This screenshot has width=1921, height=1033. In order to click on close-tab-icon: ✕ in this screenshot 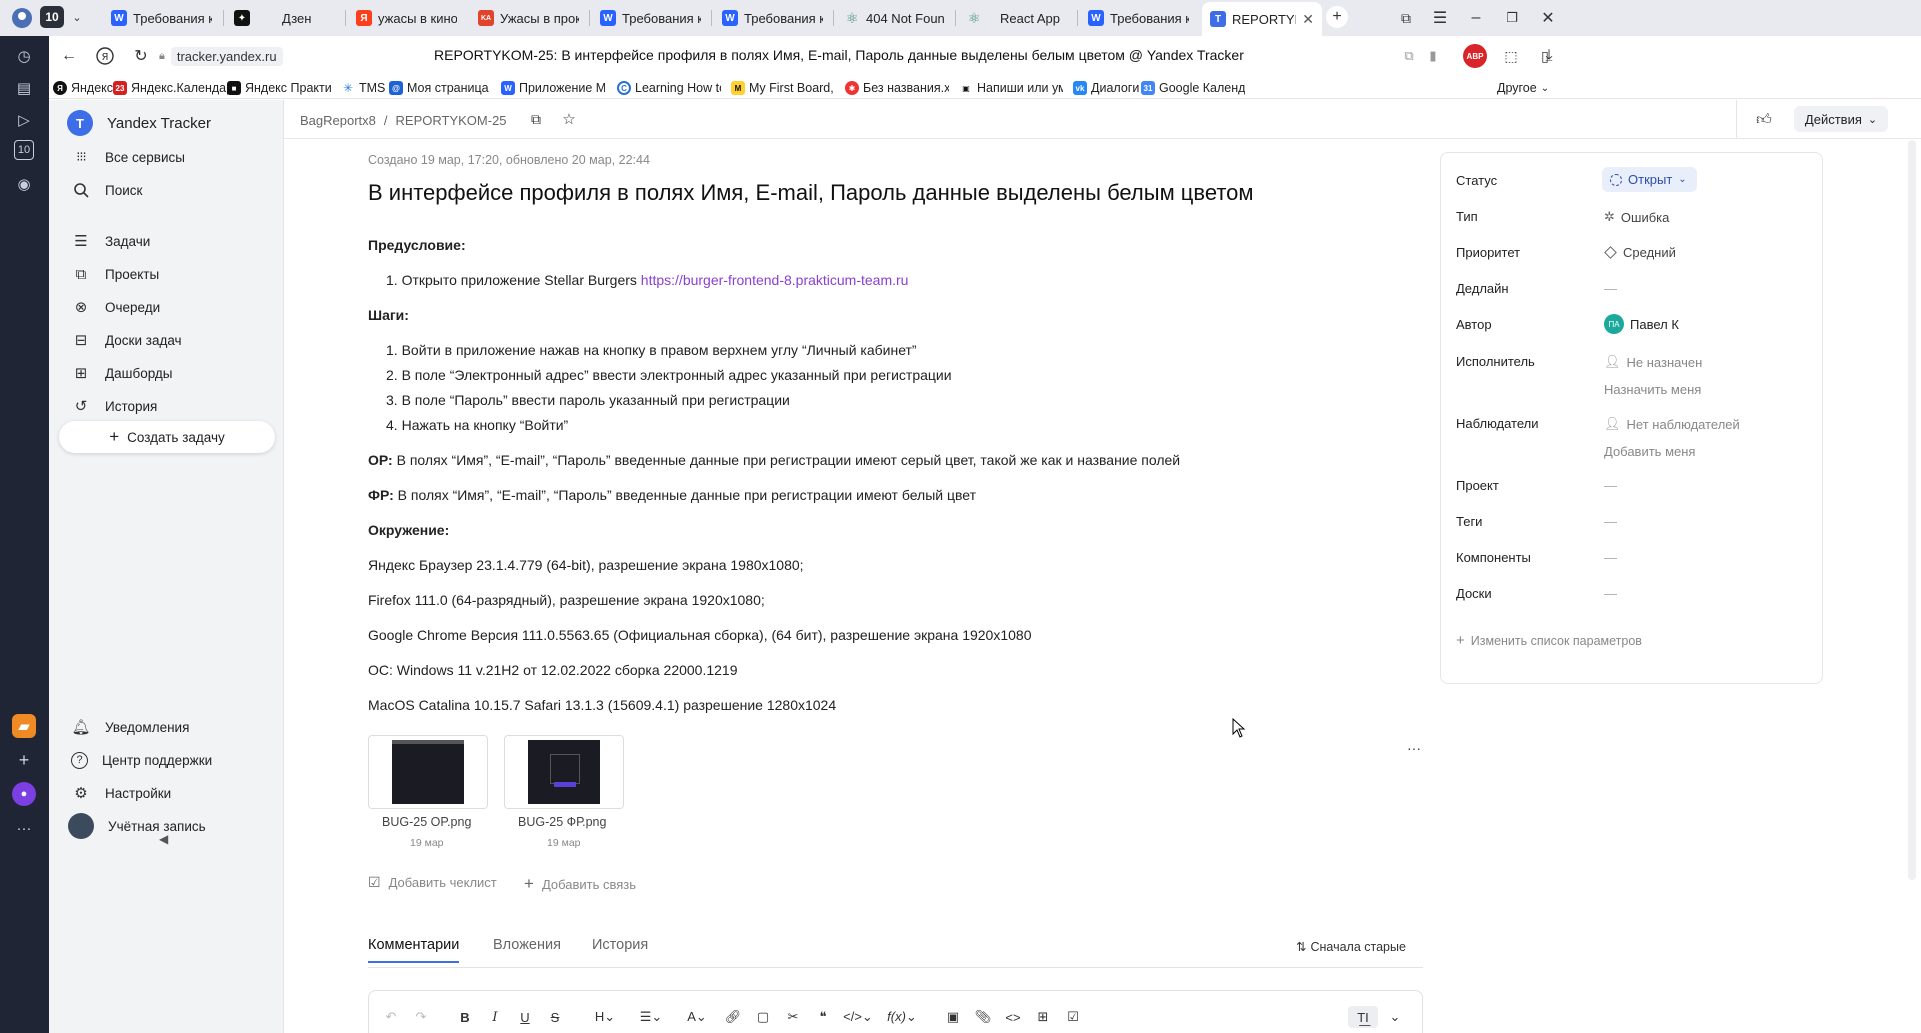, I will do `click(1308, 19)`.